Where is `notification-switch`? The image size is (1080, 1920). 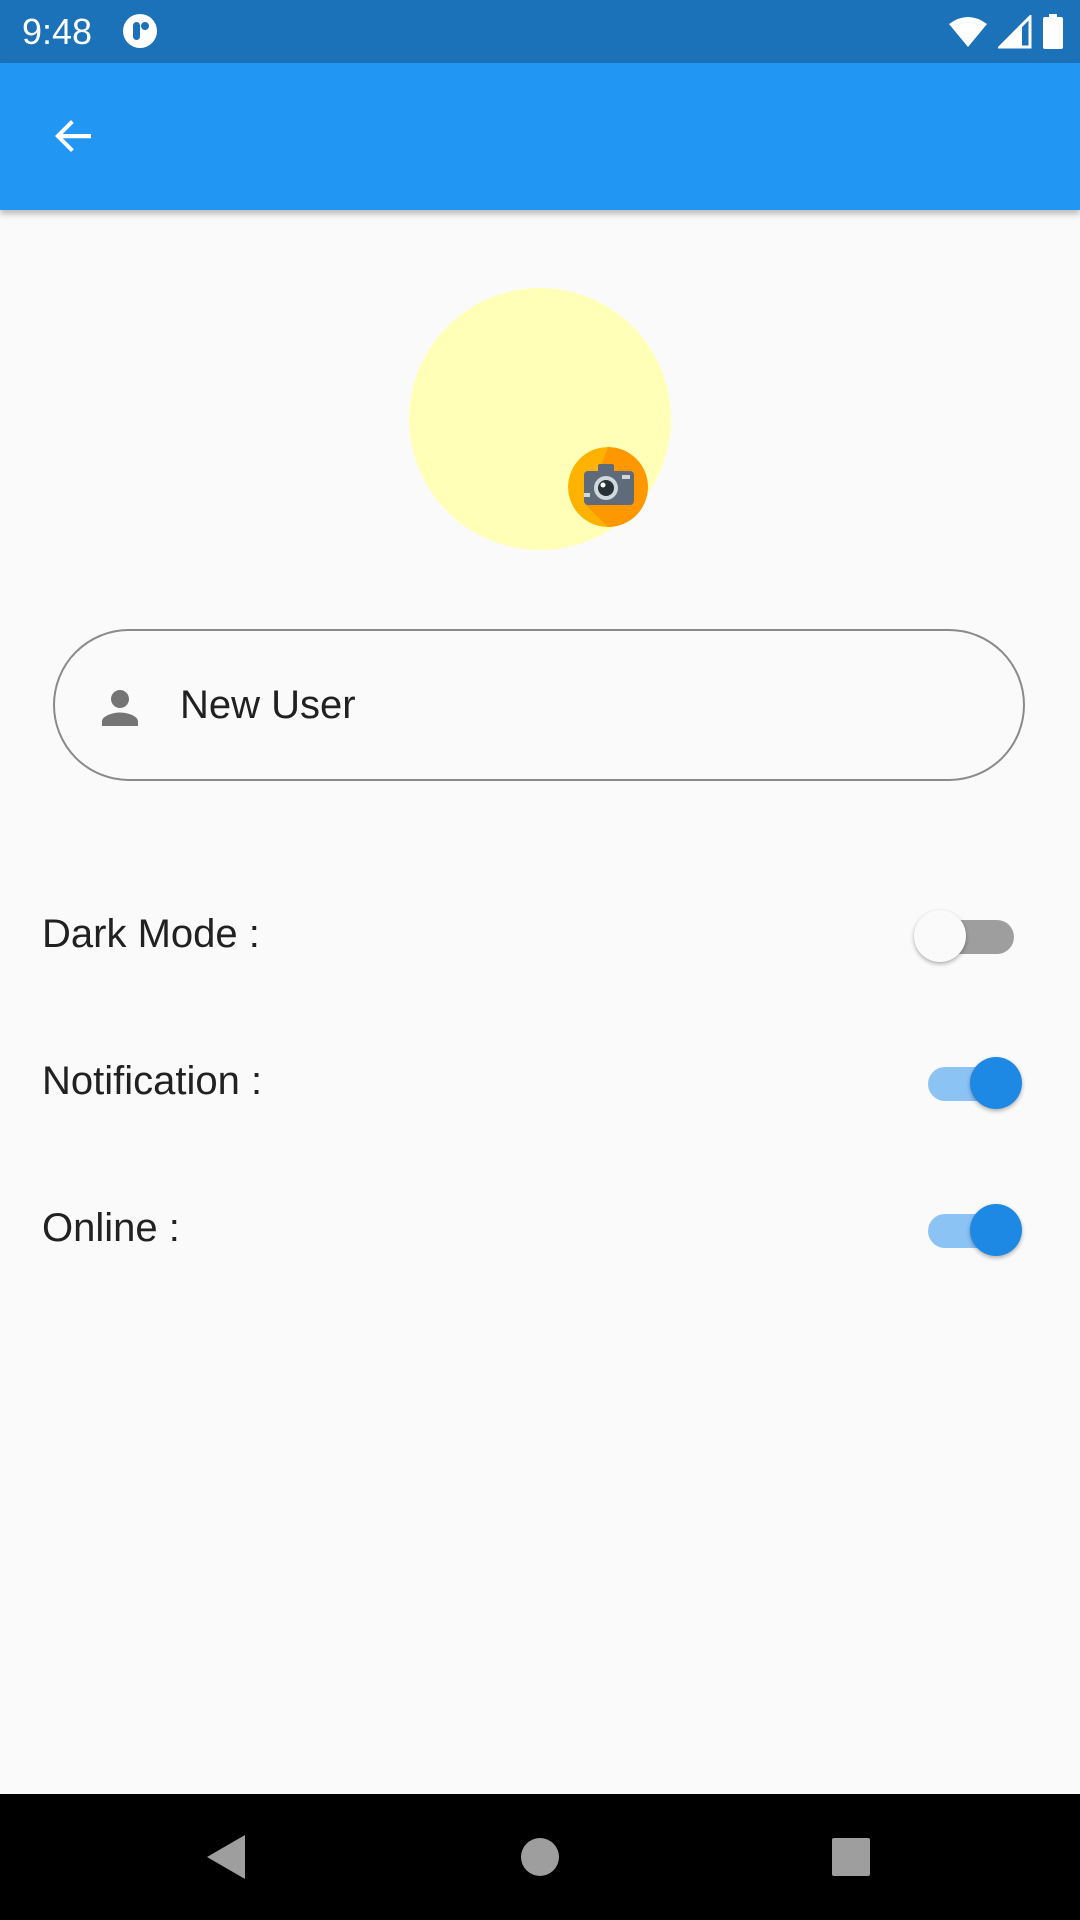
notification-switch is located at coordinates (971, 1083).